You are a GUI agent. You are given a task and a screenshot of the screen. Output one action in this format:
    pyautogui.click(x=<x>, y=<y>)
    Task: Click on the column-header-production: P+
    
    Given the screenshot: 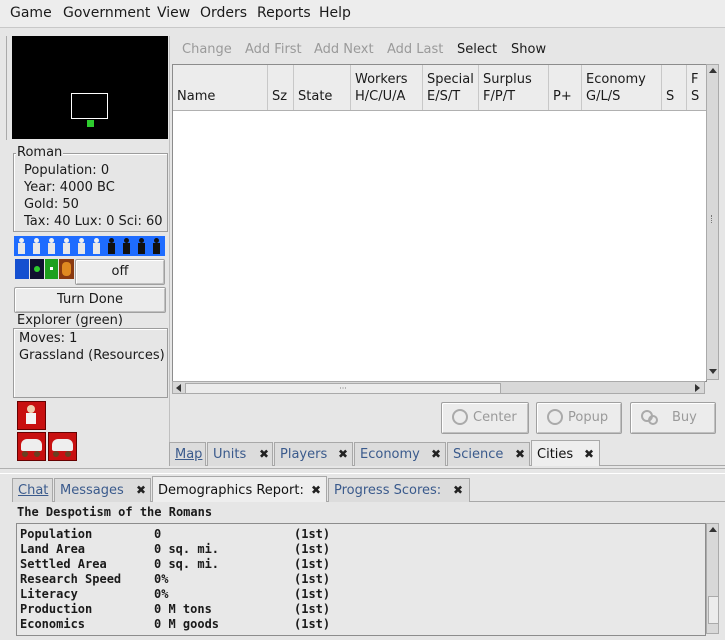 What is the action you would take?
    pyautogui.click(x=565, y=87)
    